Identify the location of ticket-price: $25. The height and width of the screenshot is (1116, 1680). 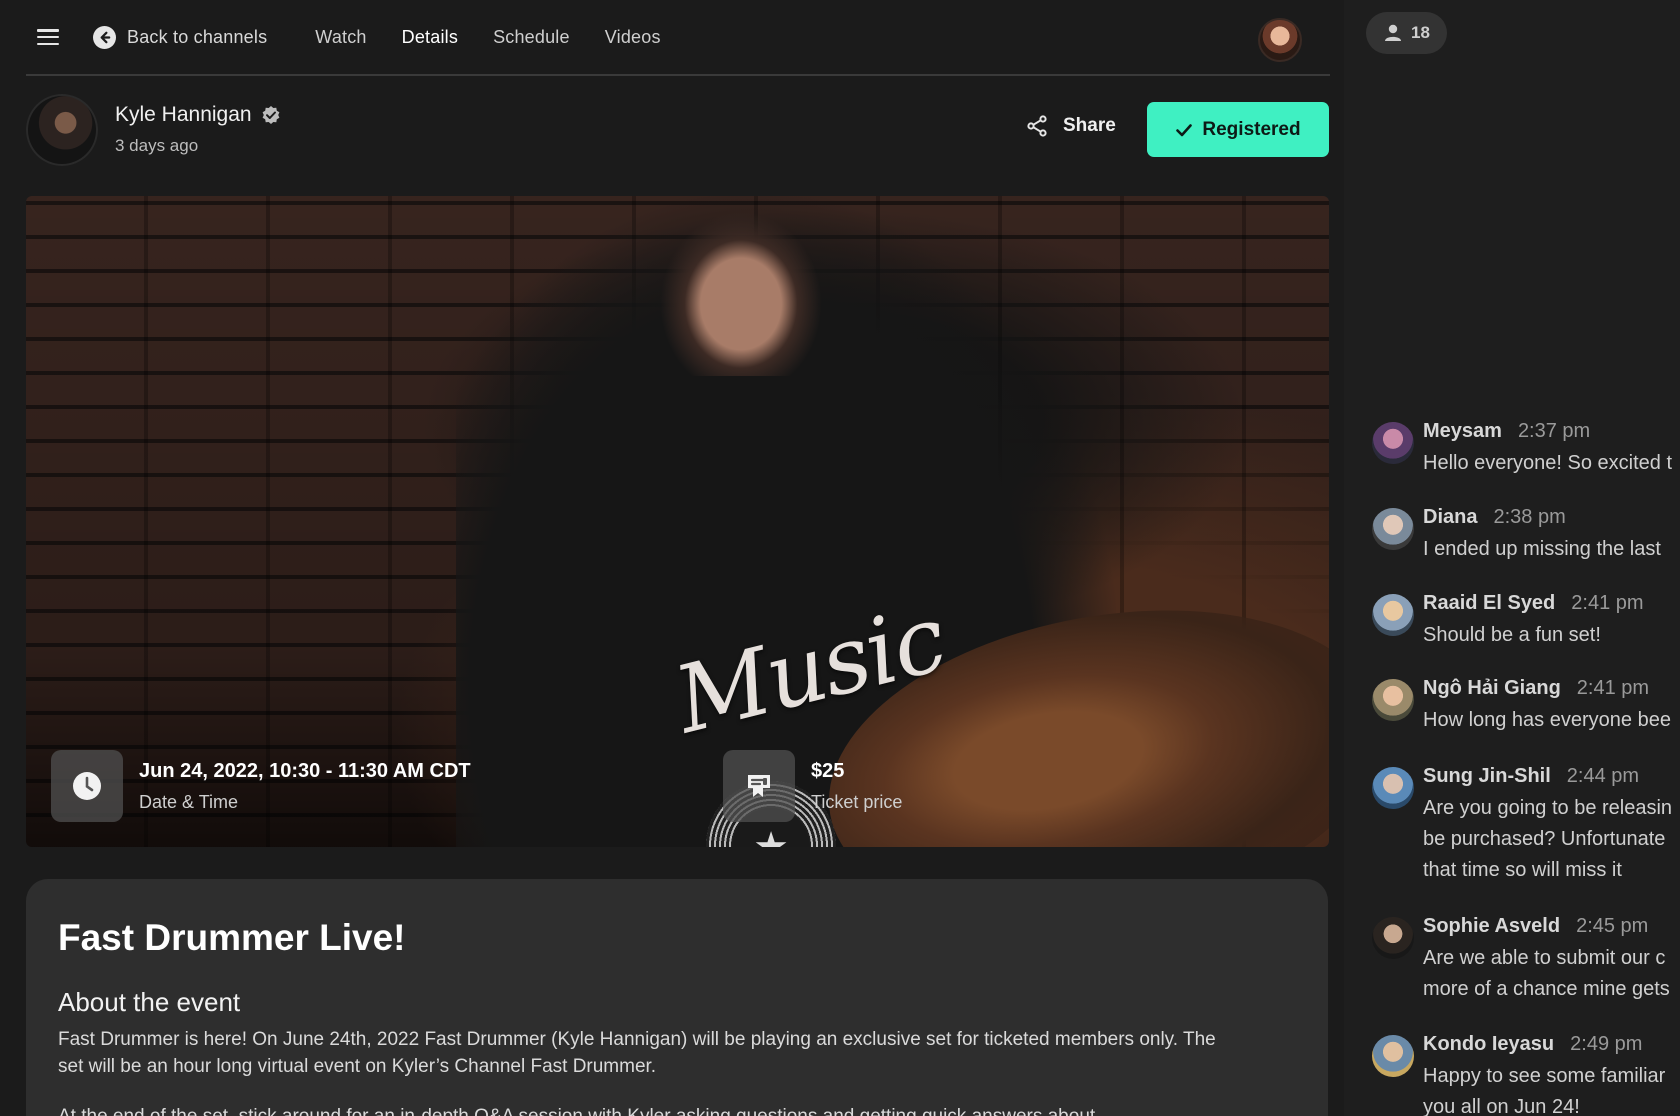
(828, 770).